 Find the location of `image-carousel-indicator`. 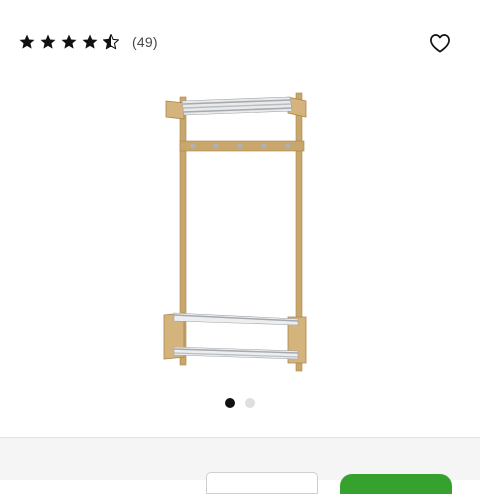

image-carousel-indicator is located at coordinates (240, 403).